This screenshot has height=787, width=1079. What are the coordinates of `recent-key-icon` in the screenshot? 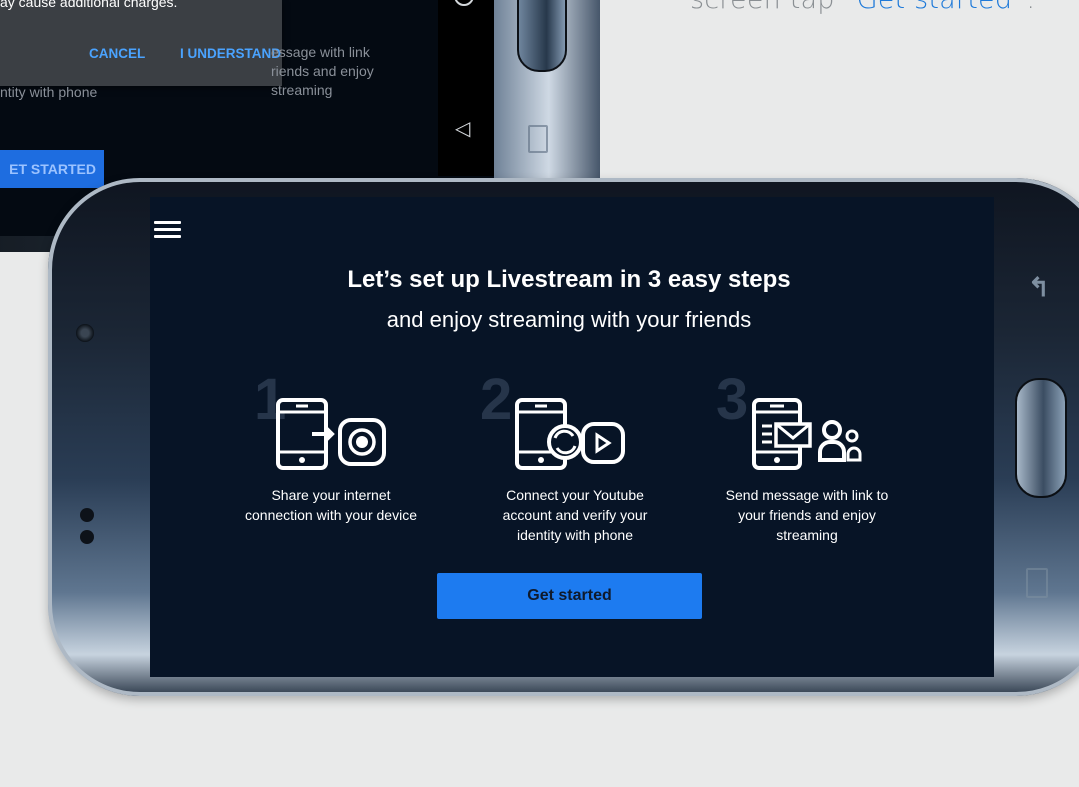 It's located at (1037, 583).